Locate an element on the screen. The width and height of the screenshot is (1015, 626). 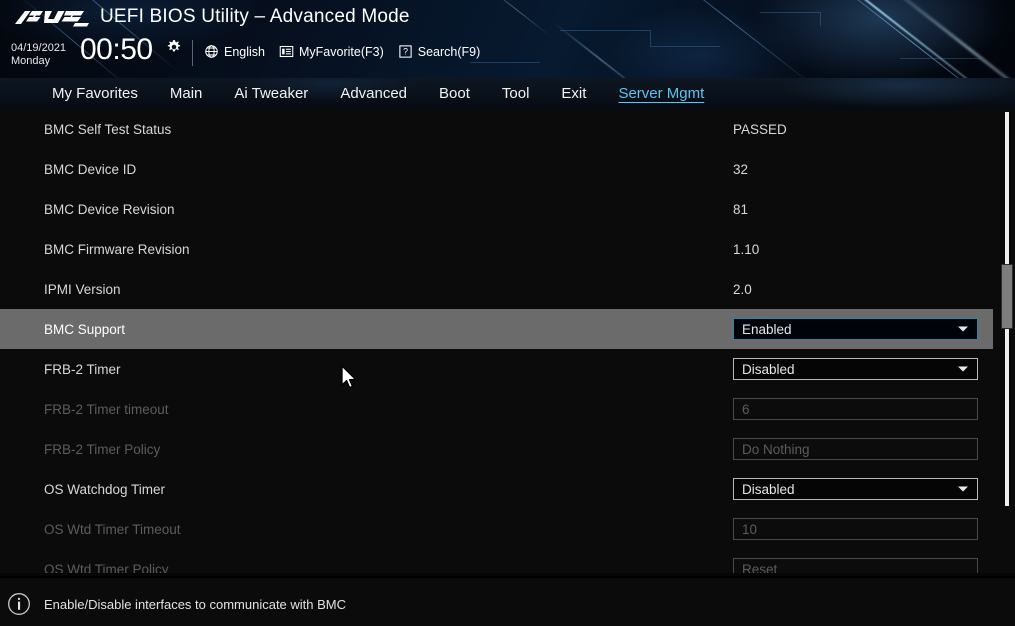
gear-icon is located at coordinates (174, 47).